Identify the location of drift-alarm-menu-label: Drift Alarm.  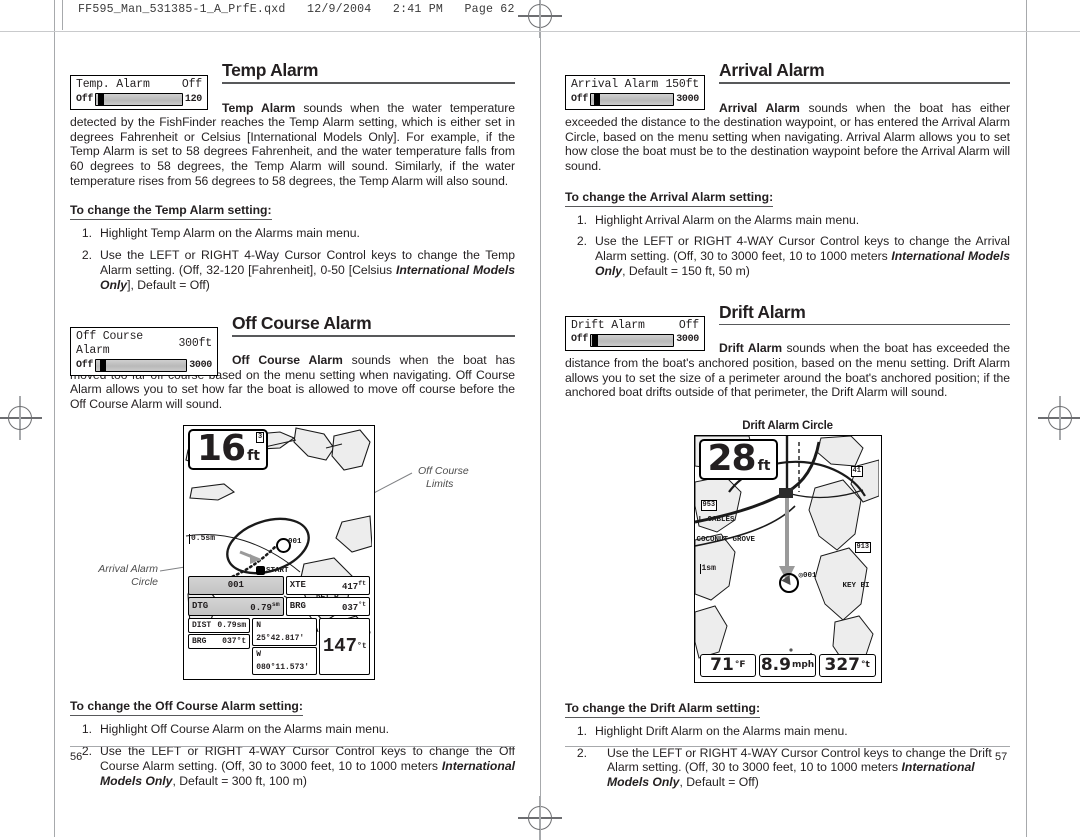
(608, 325).